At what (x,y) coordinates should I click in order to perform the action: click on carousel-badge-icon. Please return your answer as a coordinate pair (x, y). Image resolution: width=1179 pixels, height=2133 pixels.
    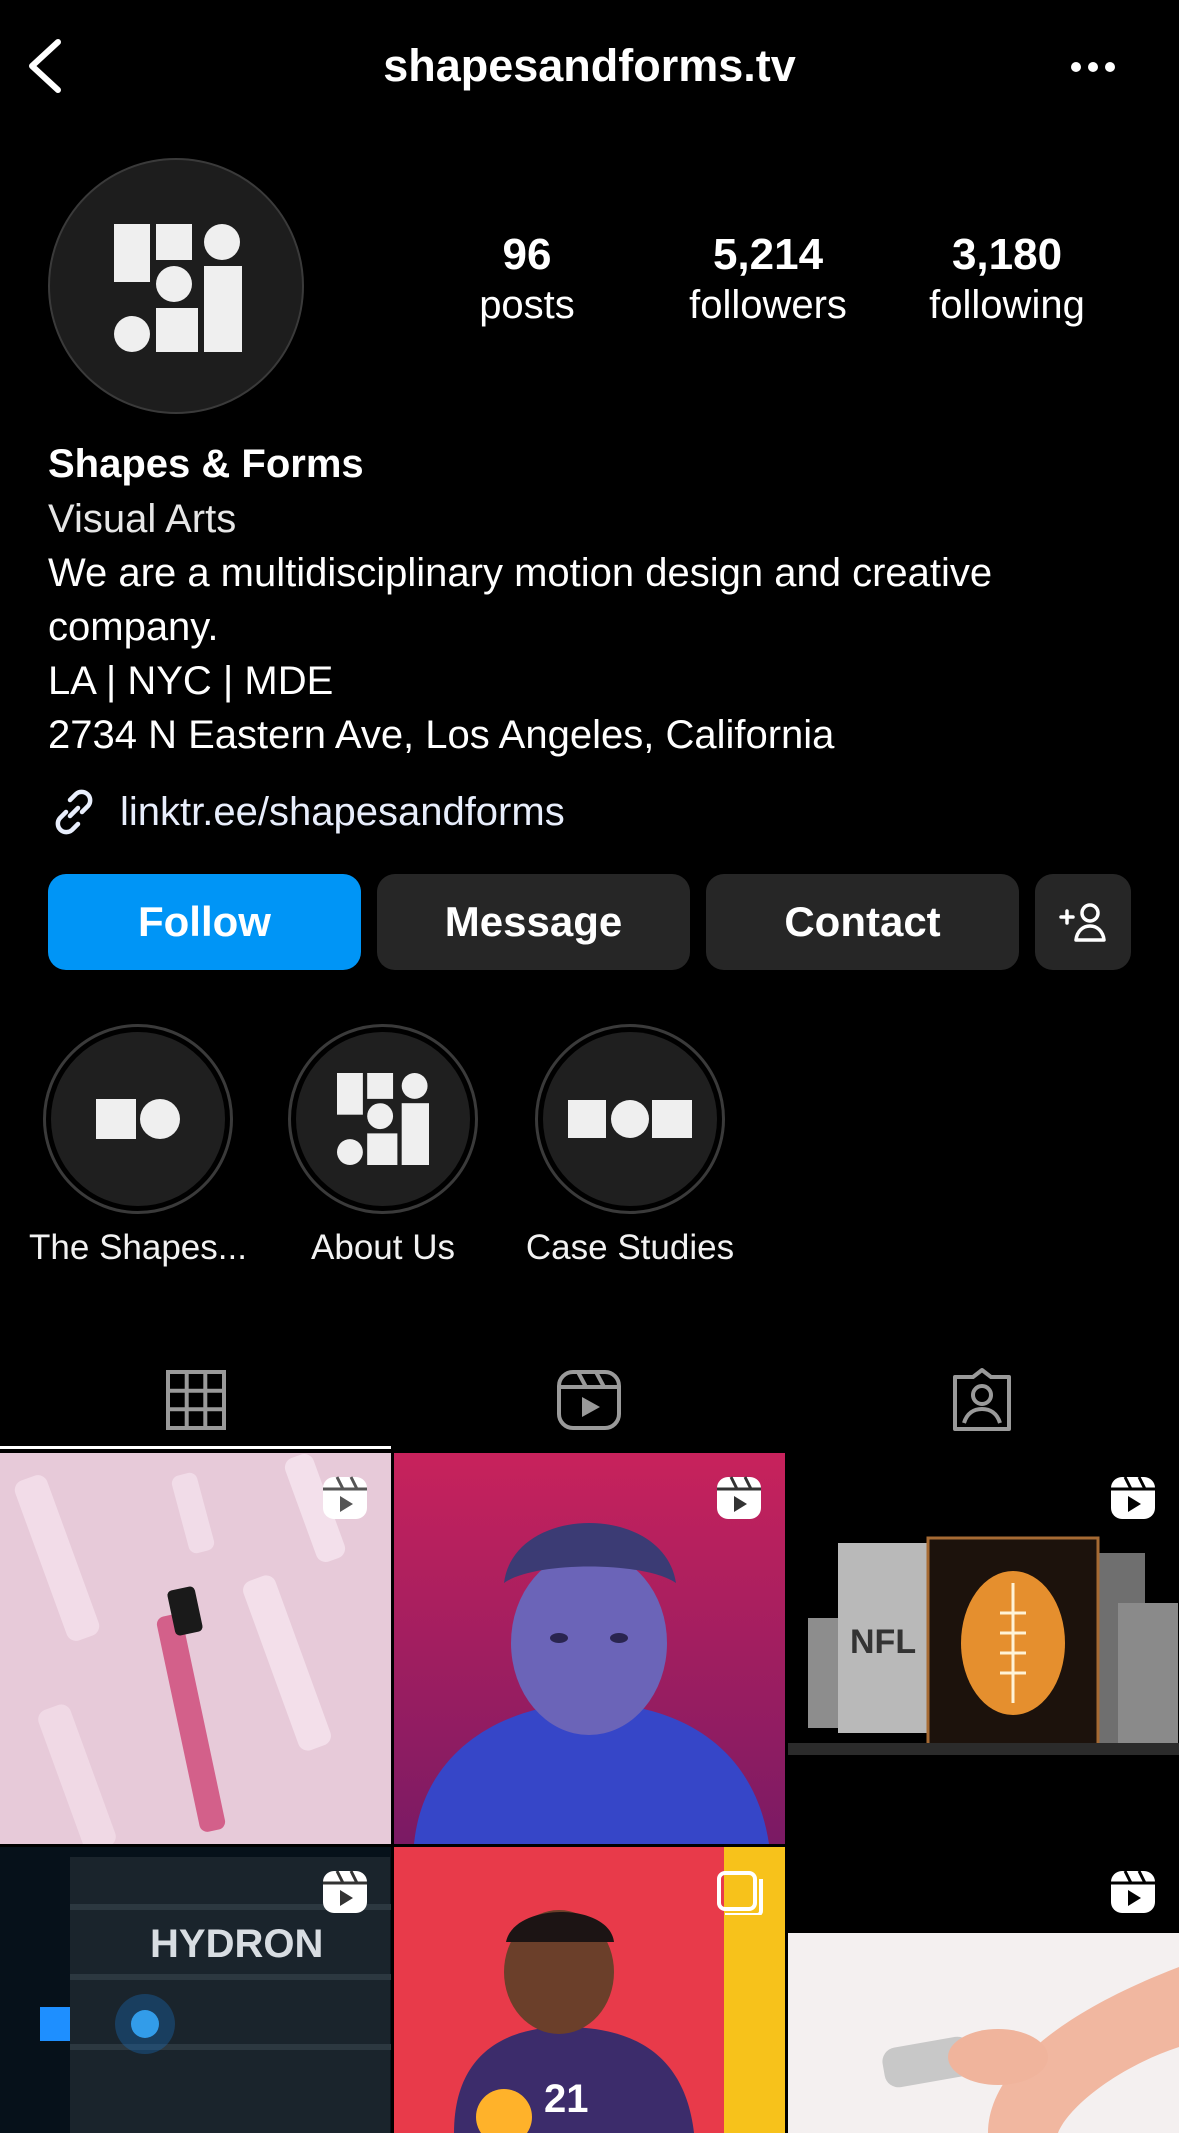
    Looking at the image, I should click on (740, 1893).